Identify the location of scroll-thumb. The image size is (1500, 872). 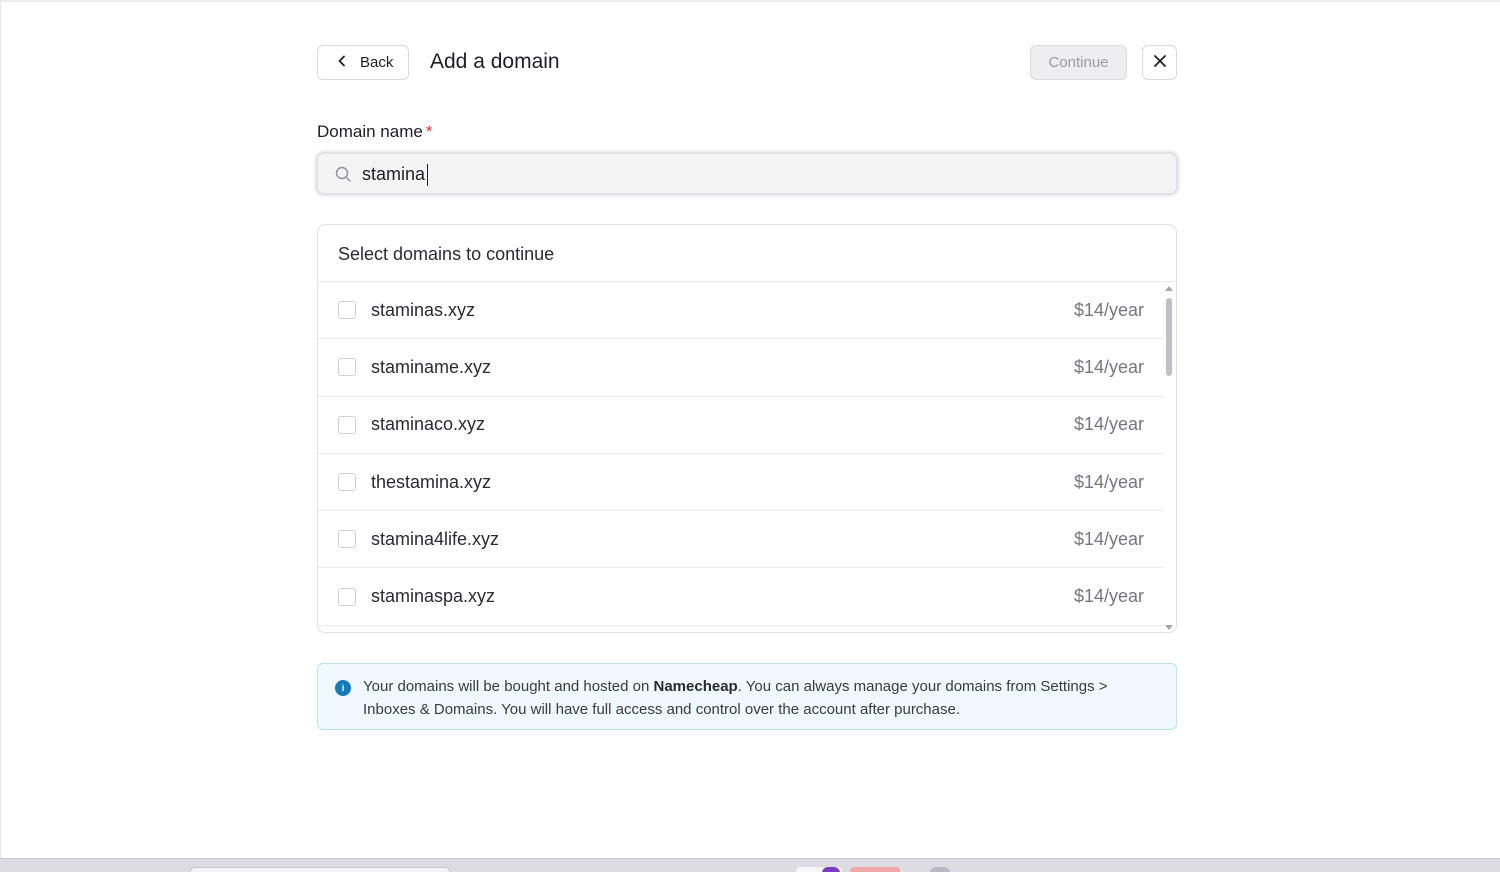
(1169, 337).